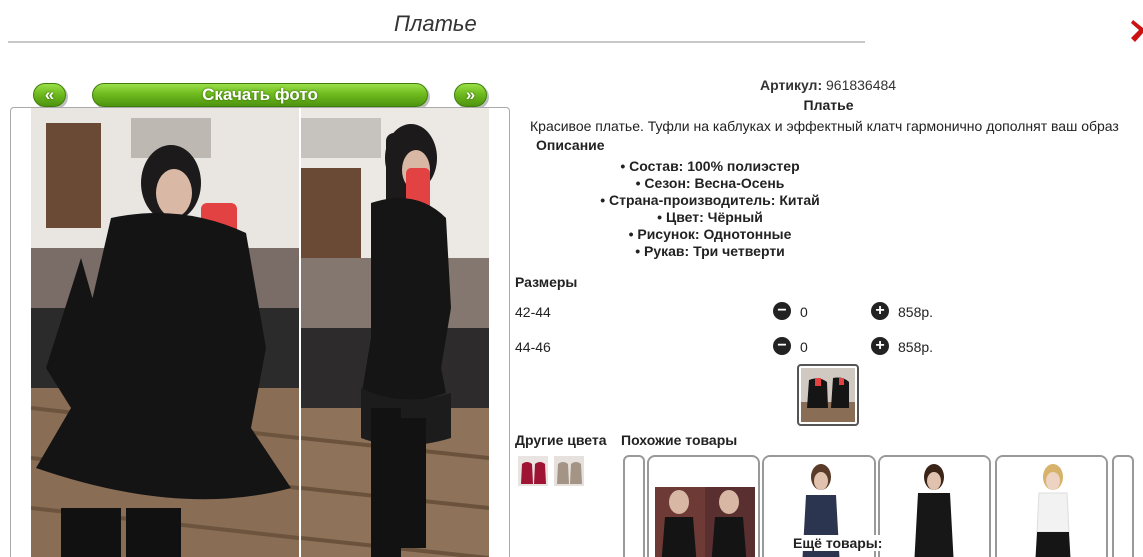 This screenshot has width=1143, height=557. Describe the element at coordinates (49, 95) in the screenshot. I see `previous-photo-button: «` at that location.